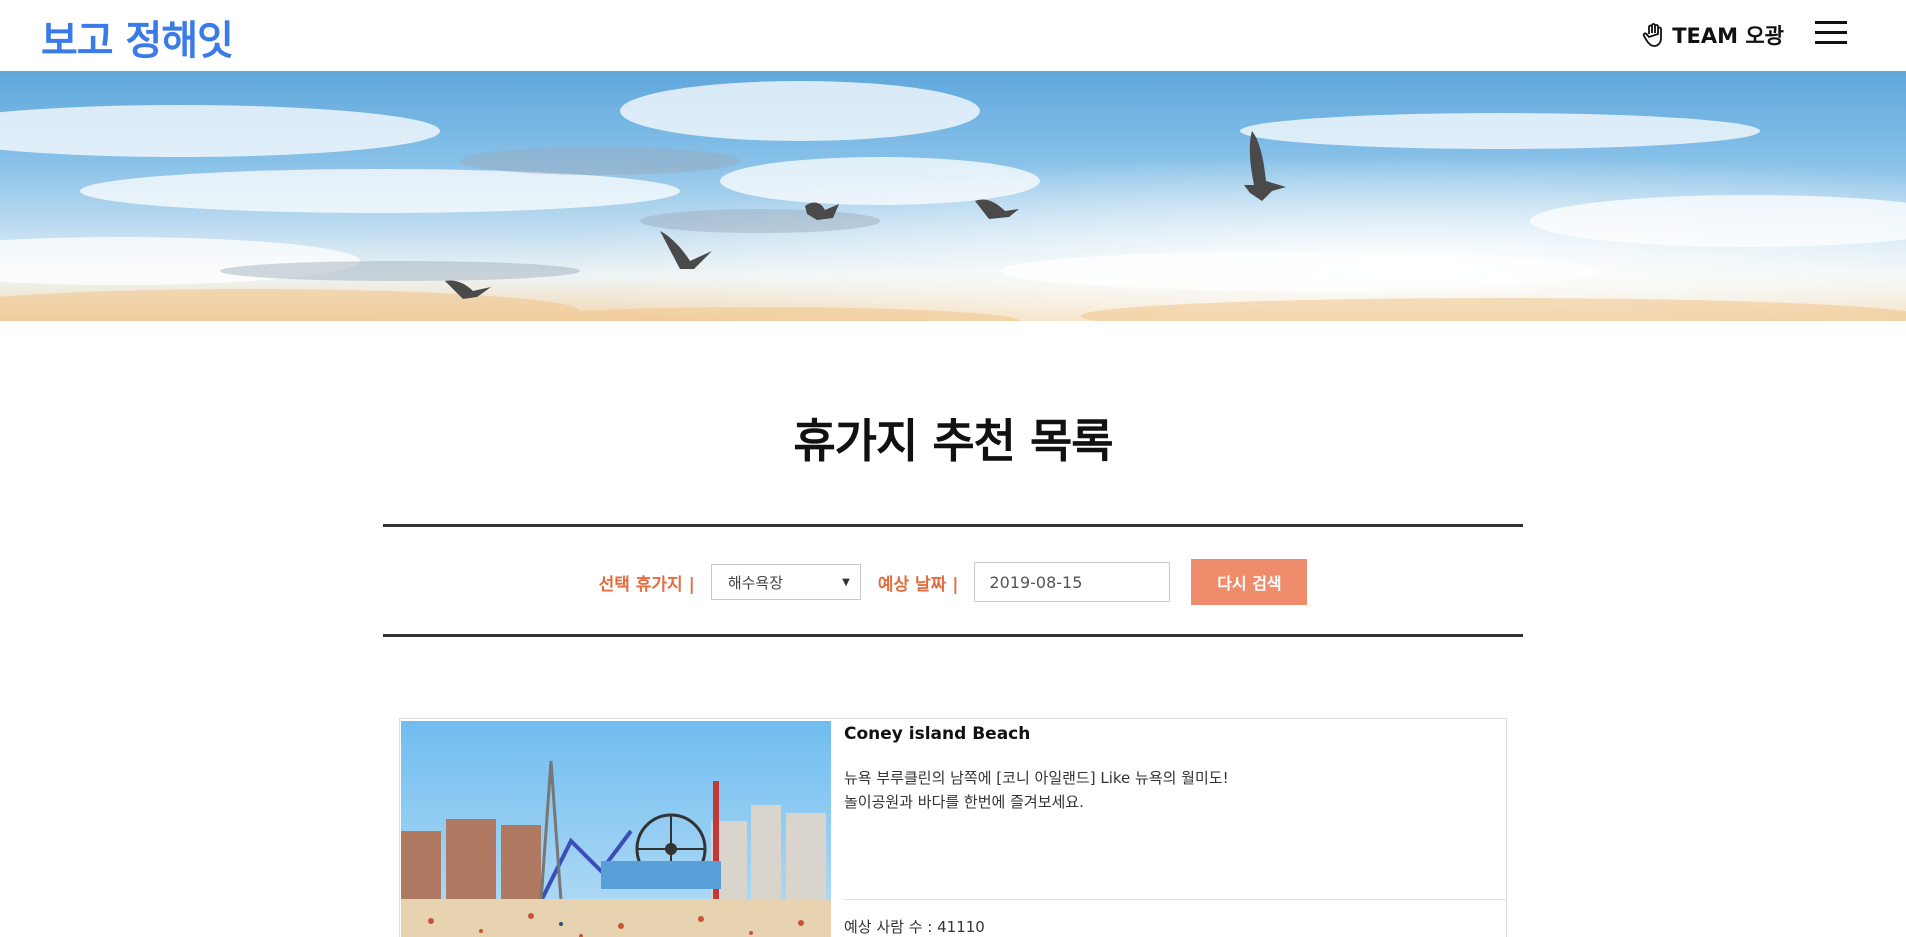  I want to click on date-label: 예상 날짜 |, so click(918, 584).